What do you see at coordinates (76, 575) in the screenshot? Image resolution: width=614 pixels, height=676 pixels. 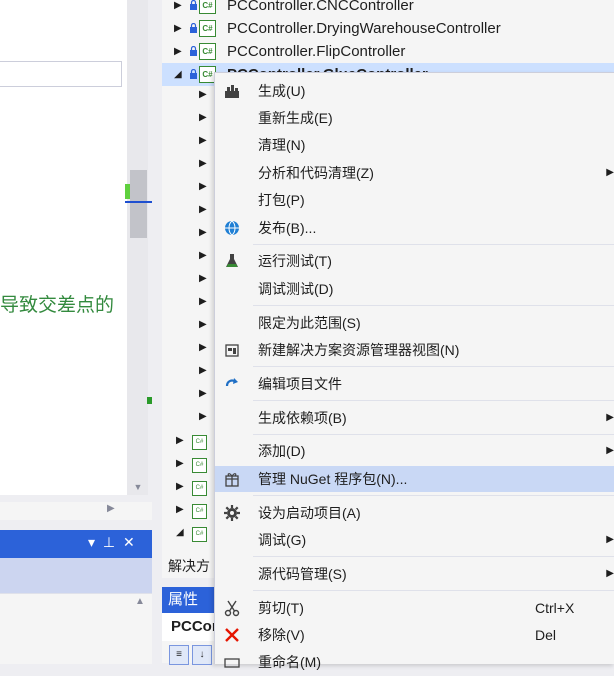 I see `tool-window-toolbar` at bounding box center [76, 575].